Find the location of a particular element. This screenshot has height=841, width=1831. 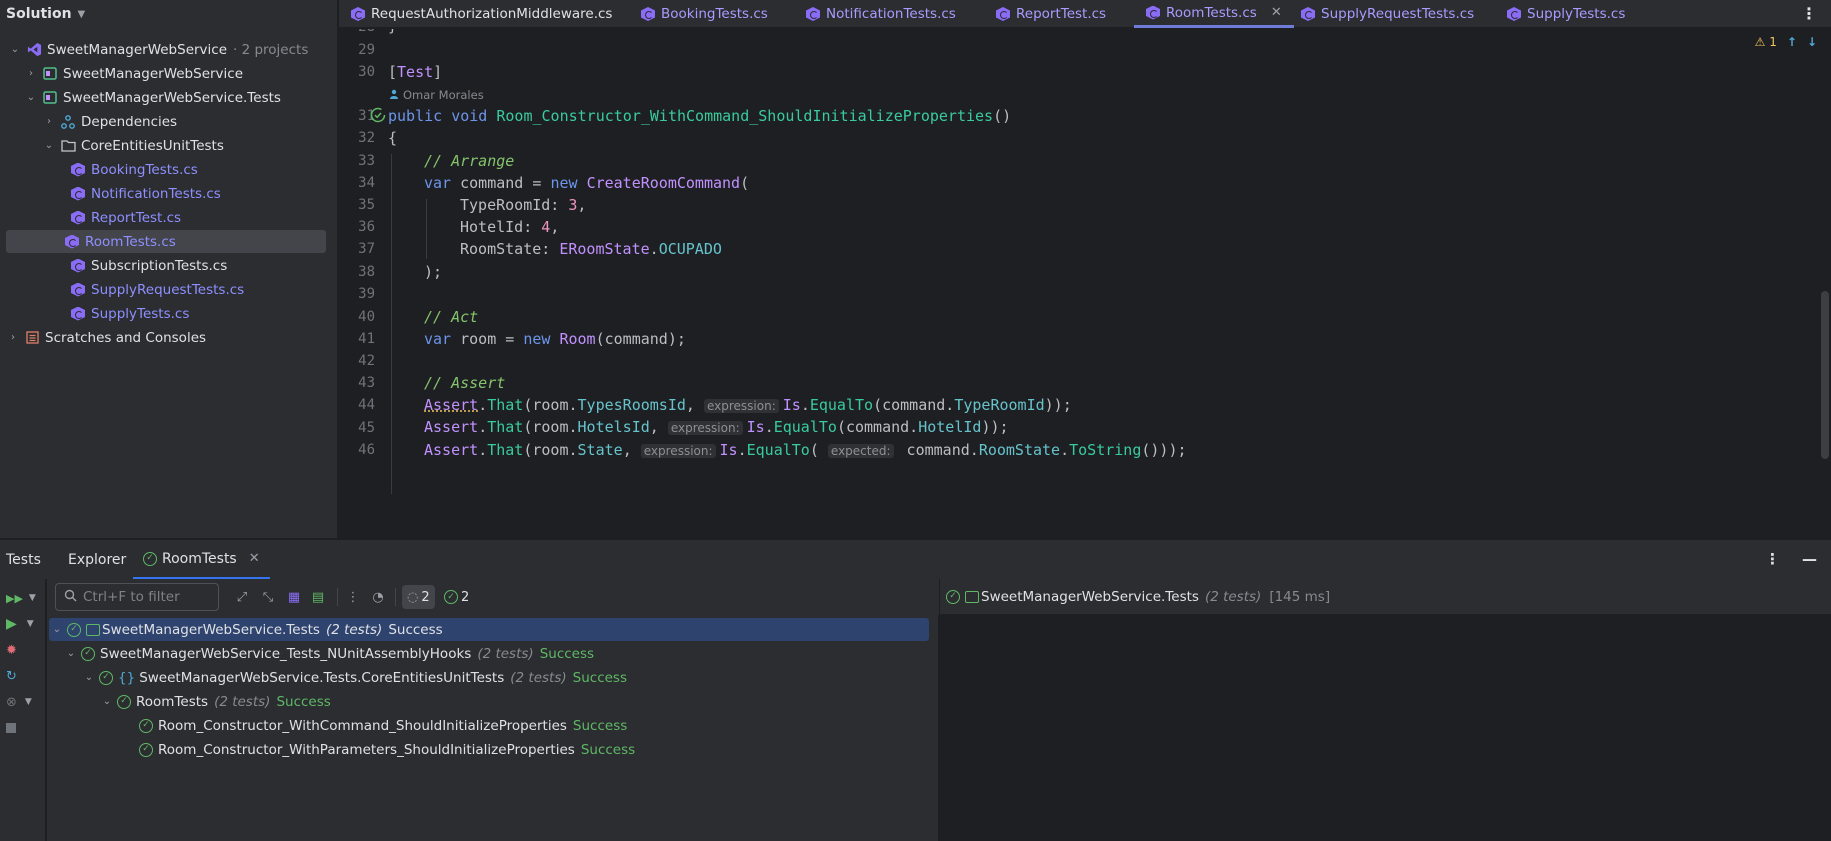

code-token: ToString is located at coordinates (1105, 450).